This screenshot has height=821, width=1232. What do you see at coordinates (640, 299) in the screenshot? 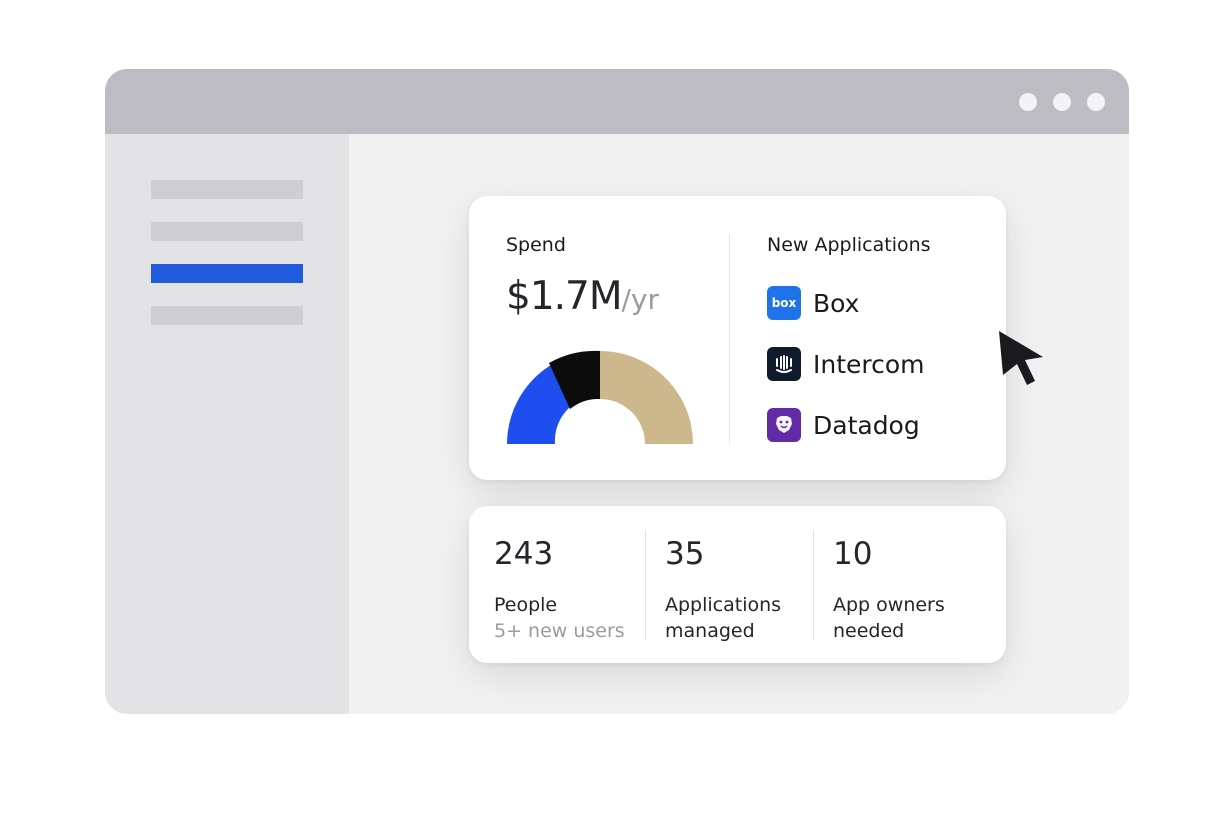
I see `spend-unit: /yr` at bounding box center [640, 299].